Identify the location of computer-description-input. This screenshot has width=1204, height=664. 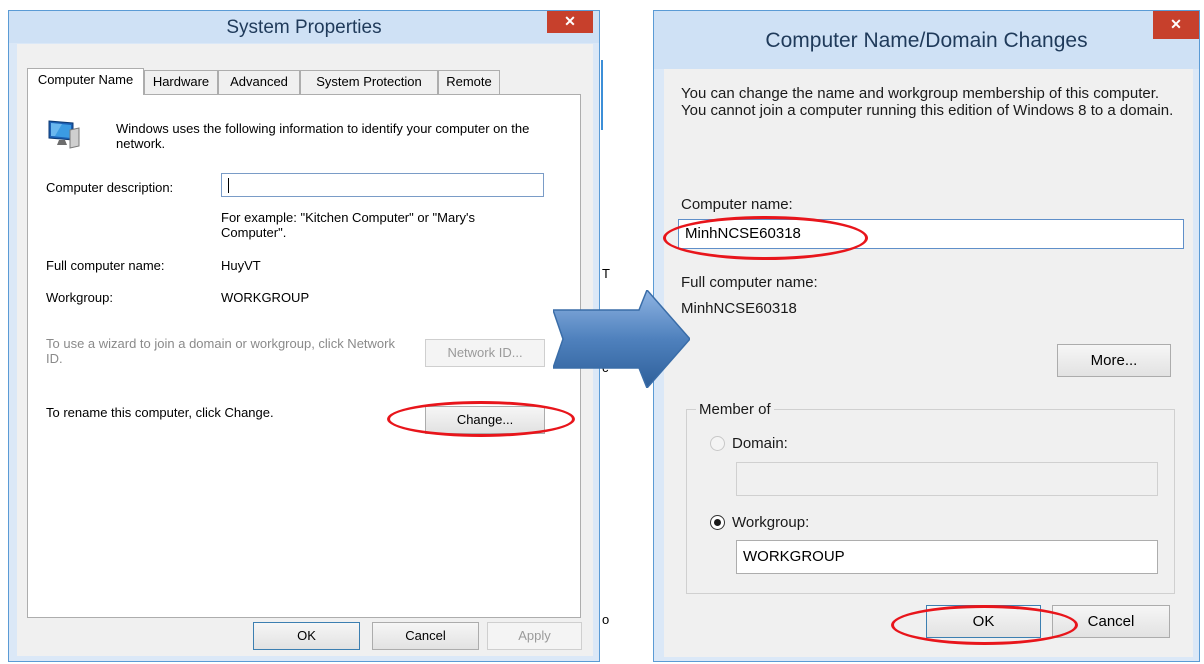
(382, 185).